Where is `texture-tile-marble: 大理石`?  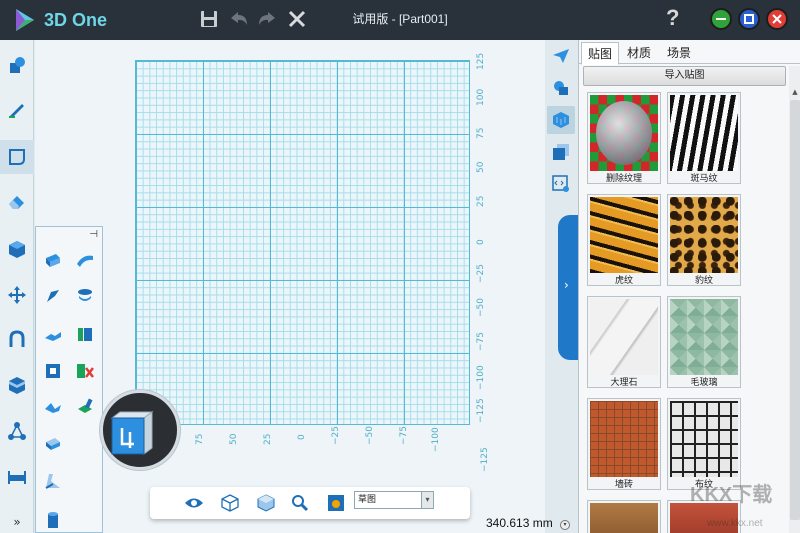
texture-tile-marble: 大理石 is located at coordinates (624, 342).